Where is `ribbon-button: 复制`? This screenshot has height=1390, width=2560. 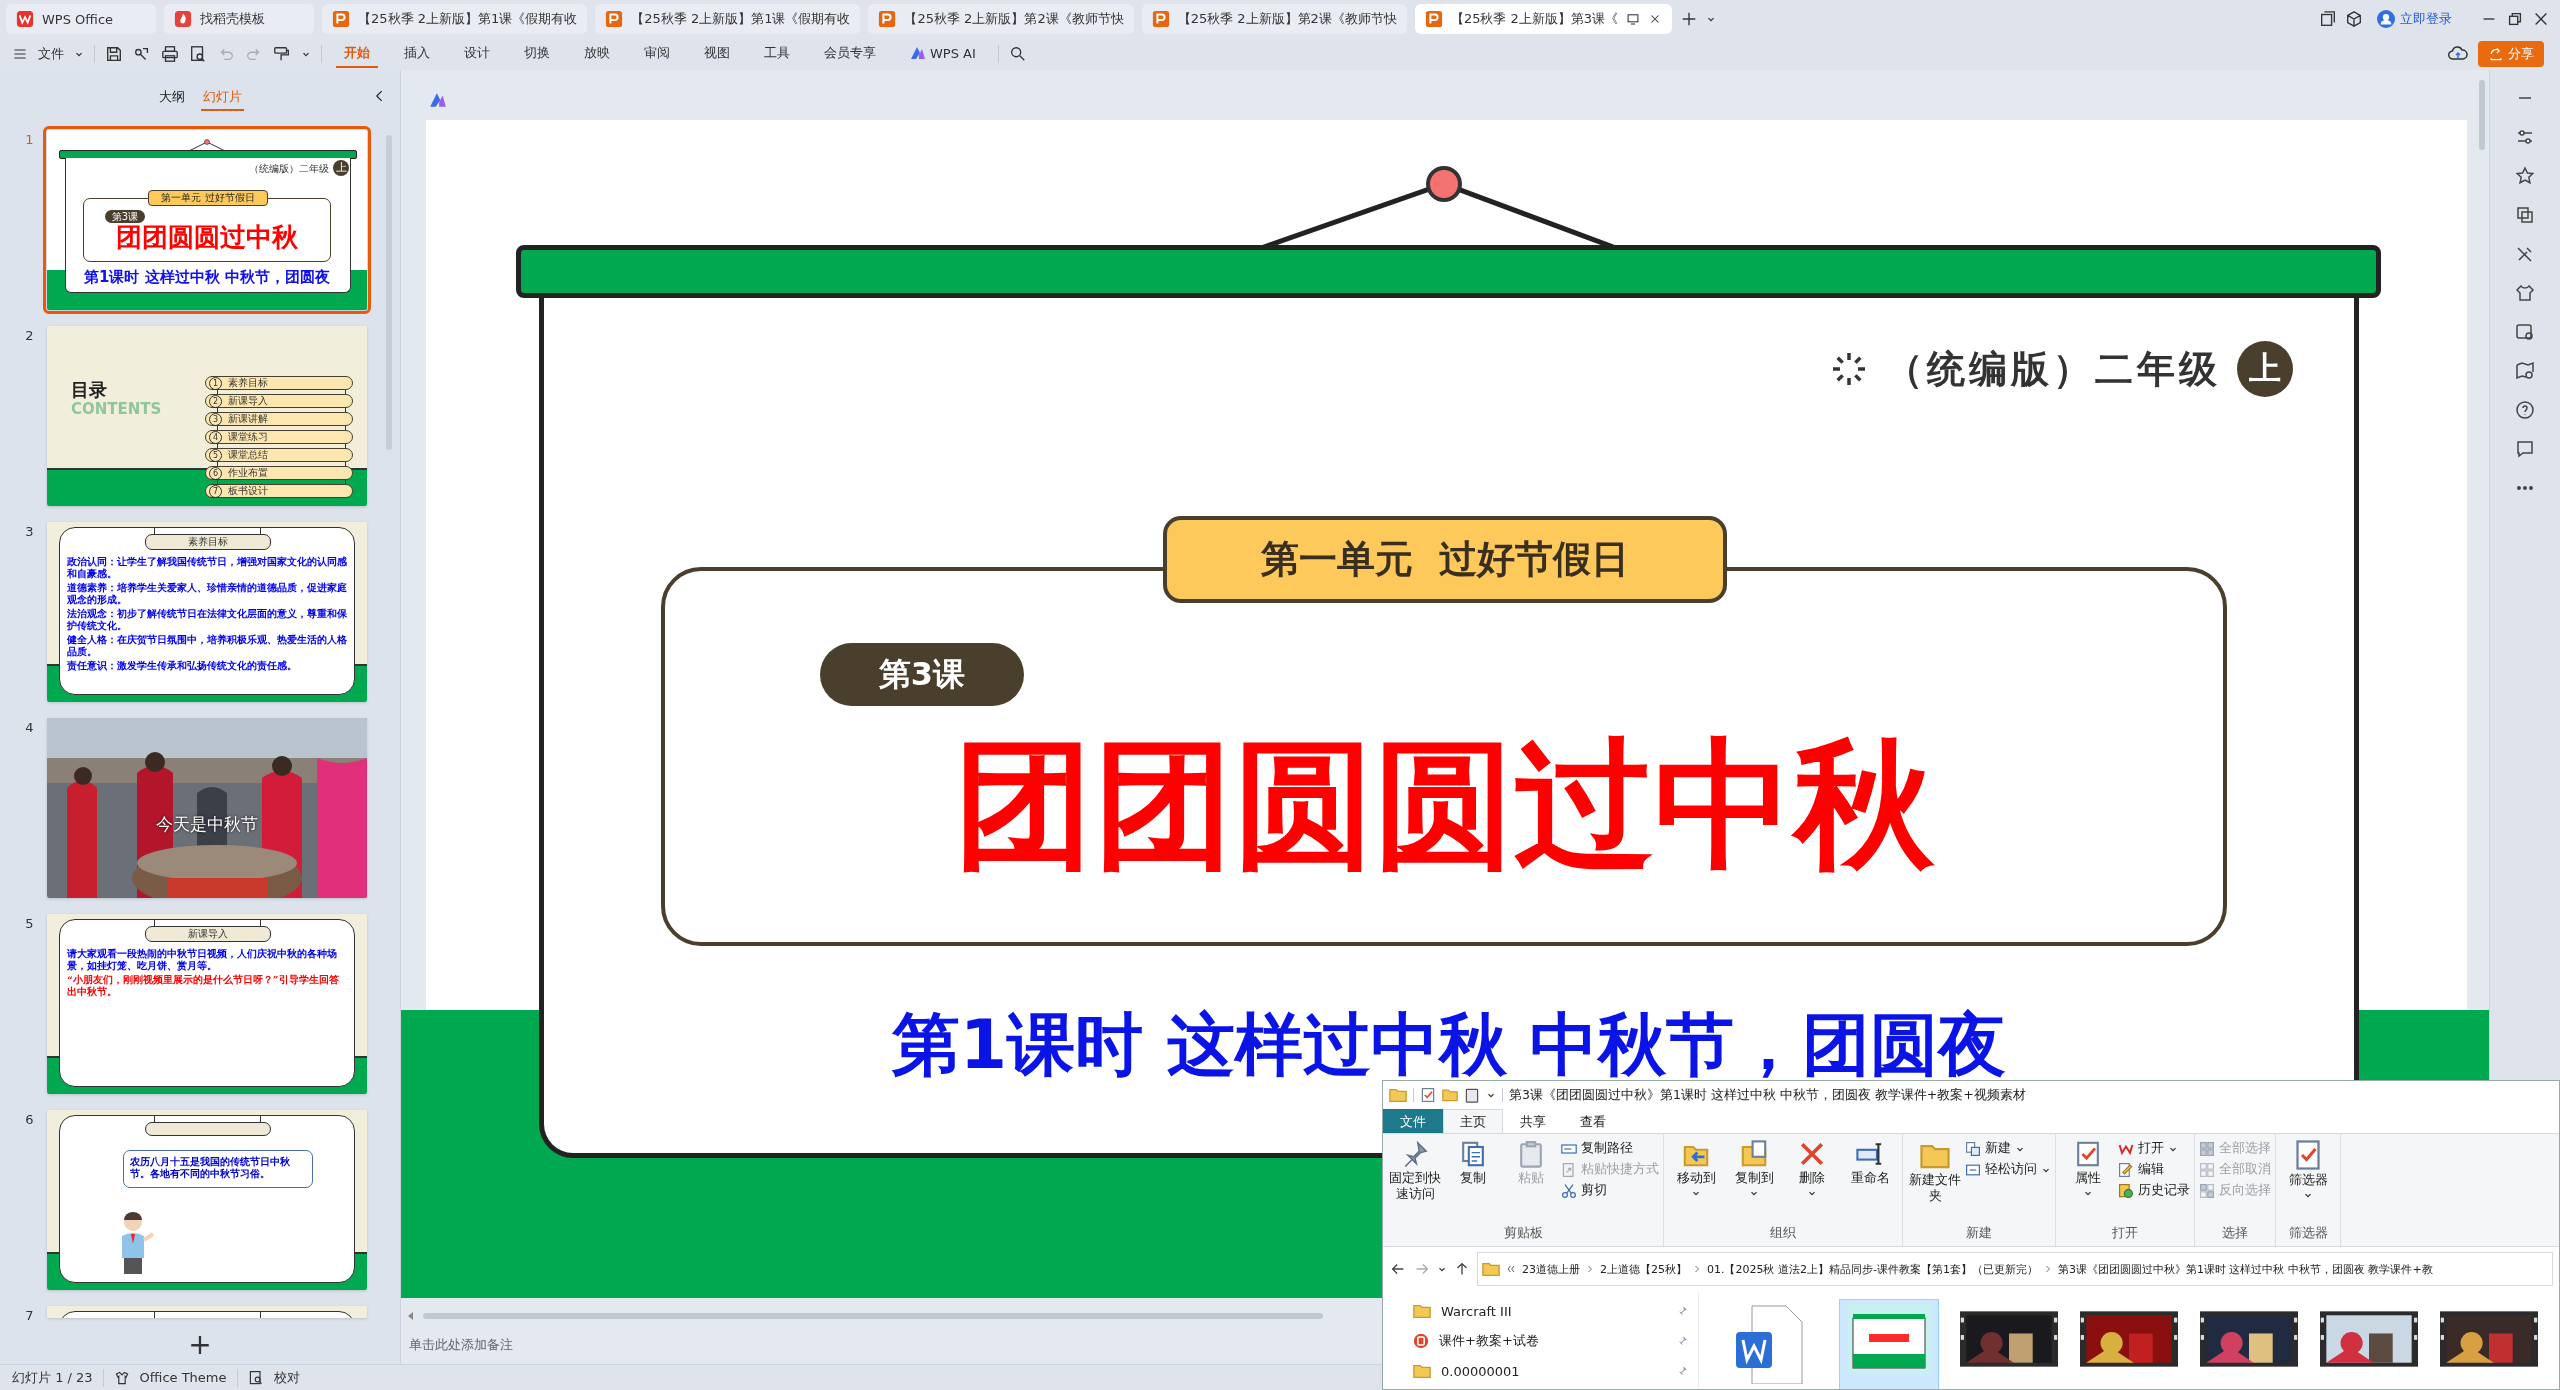 ribbon-button: 复制 is located at coordinates (1473, 1180).